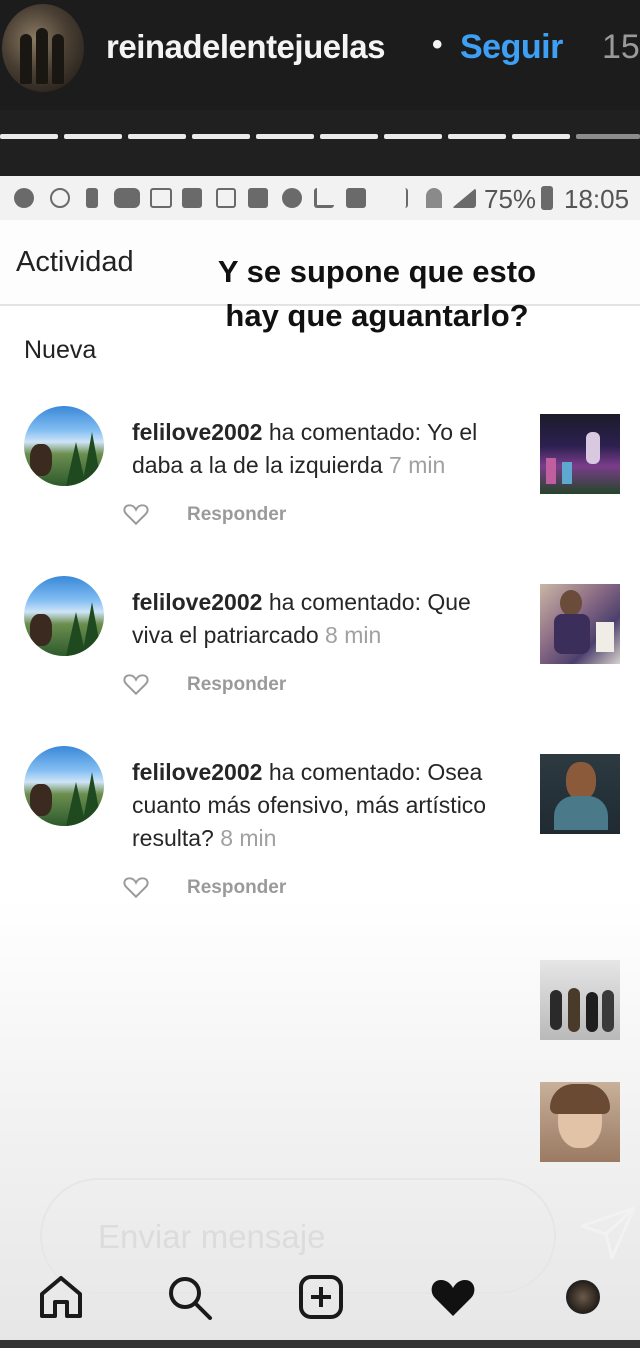 The image size is (640, 1348). Describe the element at coordinates (583, 1297) in the screenshot. I see `profile-icon` at that location.